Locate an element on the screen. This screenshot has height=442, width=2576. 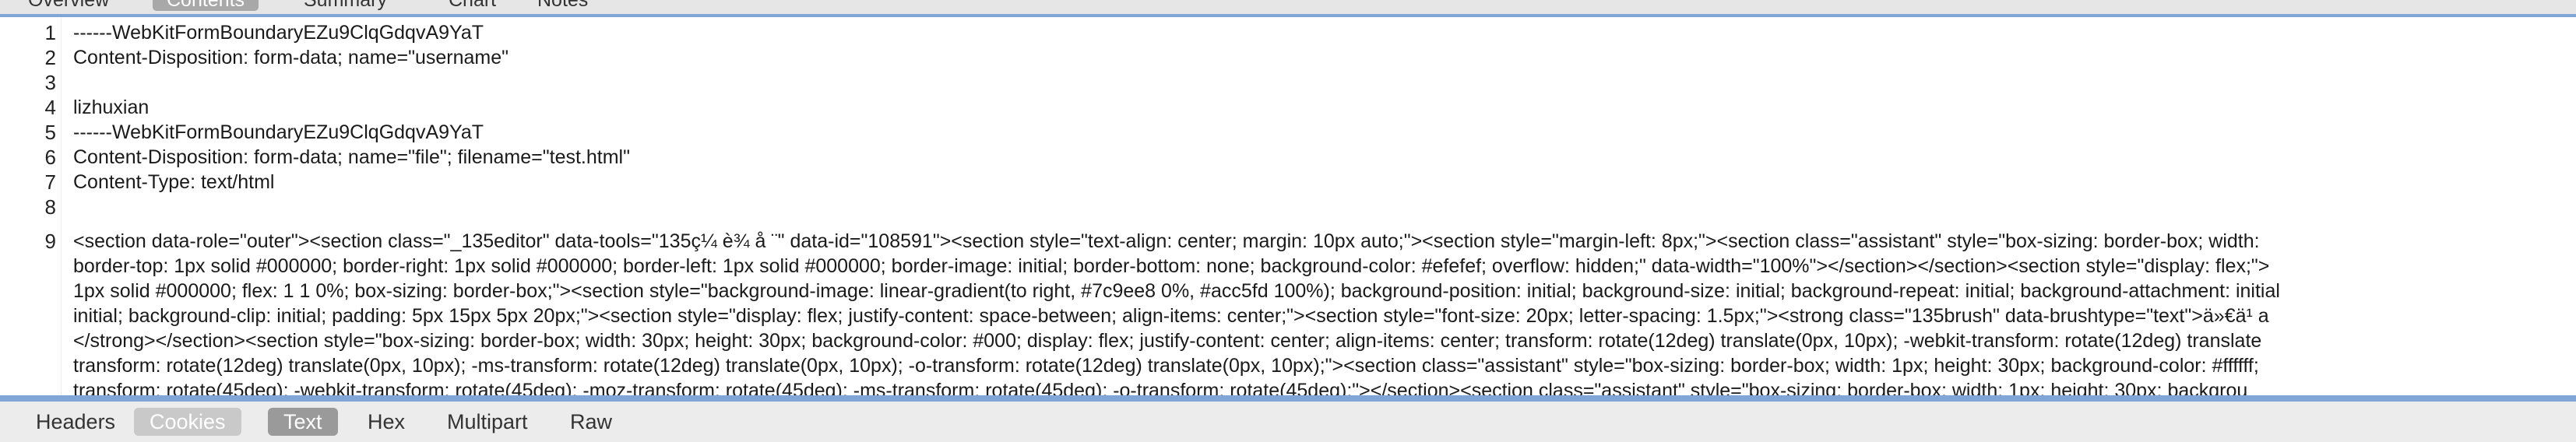
line-number: 3 is located at coordinates (50, 82).